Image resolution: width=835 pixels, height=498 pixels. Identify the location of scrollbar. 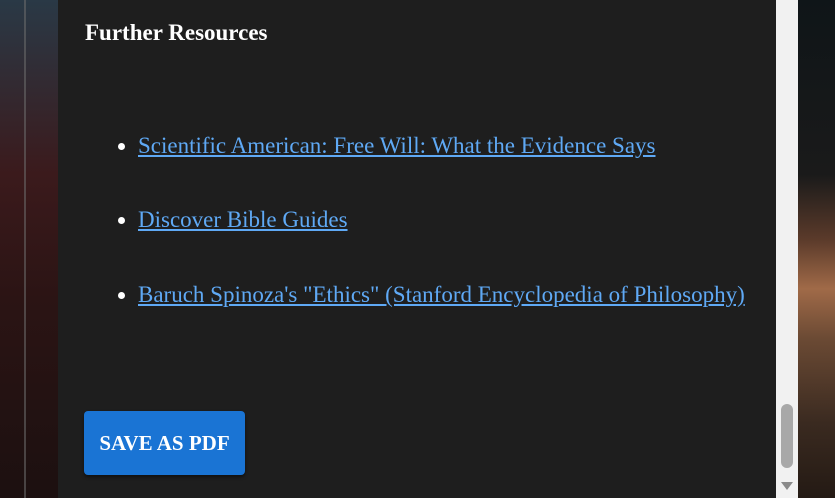
(787, 249).